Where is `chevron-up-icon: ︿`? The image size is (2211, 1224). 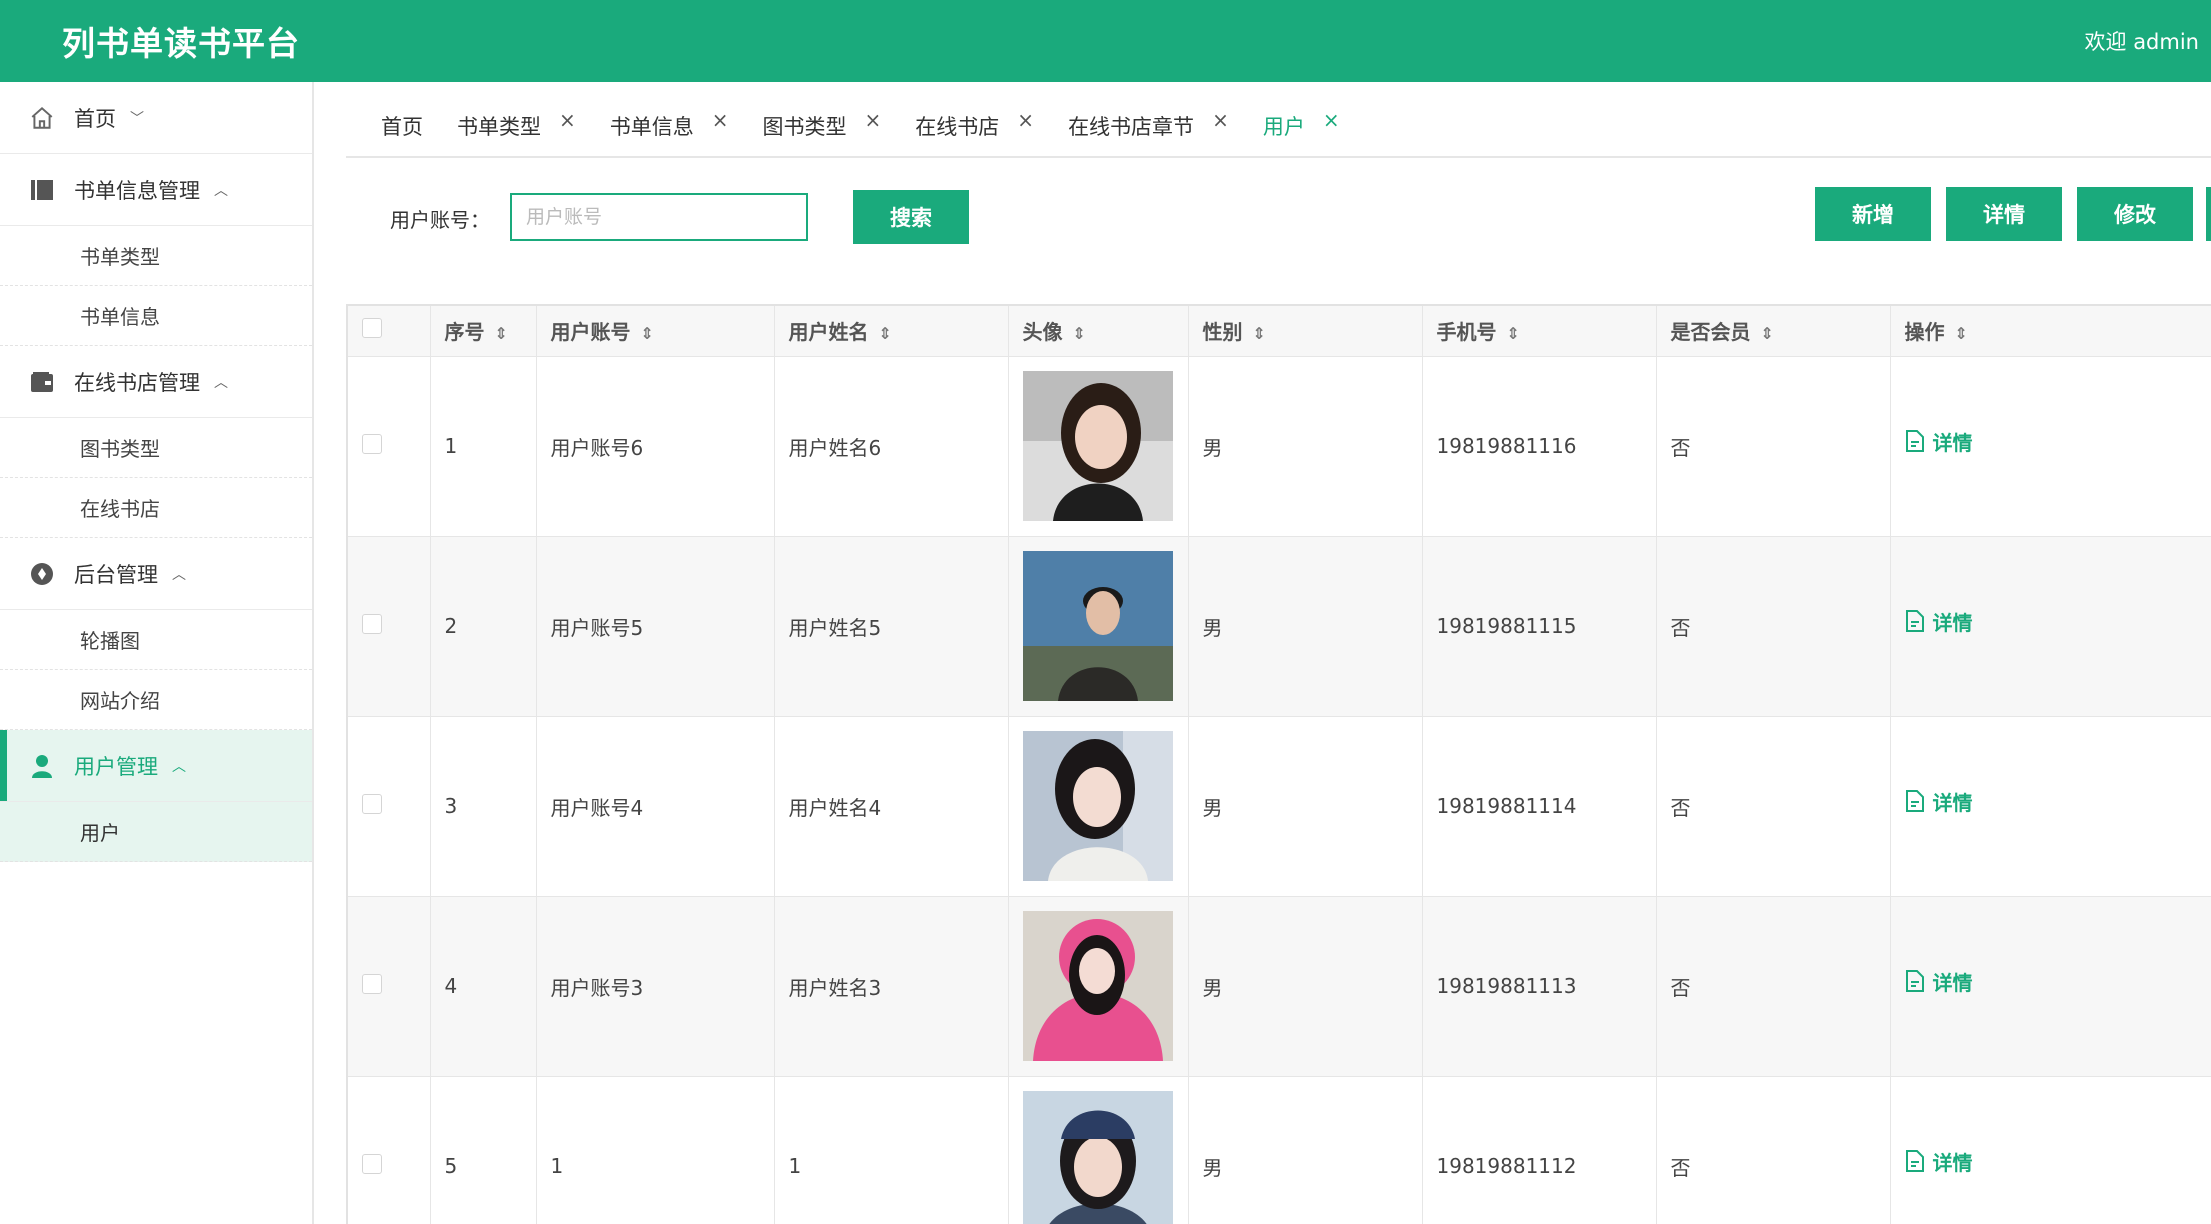
chevron-up-icon: ︿ is located at coordinates (179, 766).